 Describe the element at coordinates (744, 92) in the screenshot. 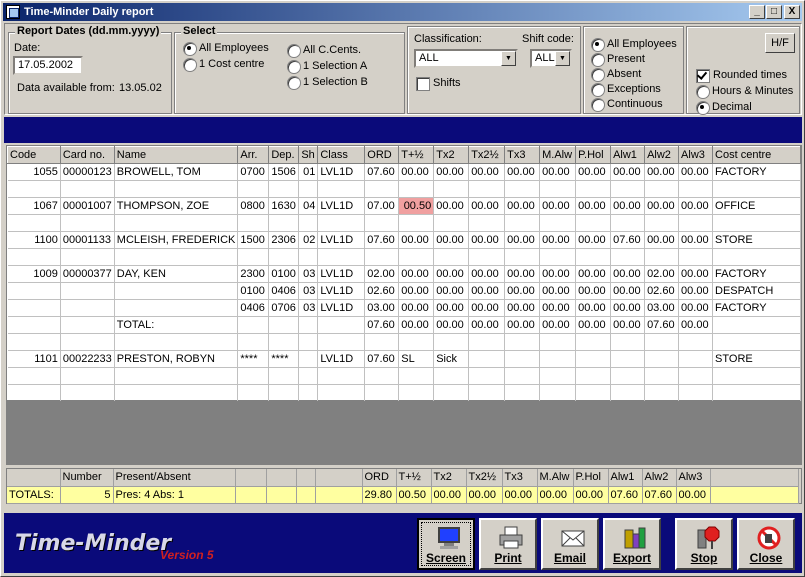

I see `radio-hours-minutes: Hours & Minutes` at that location.